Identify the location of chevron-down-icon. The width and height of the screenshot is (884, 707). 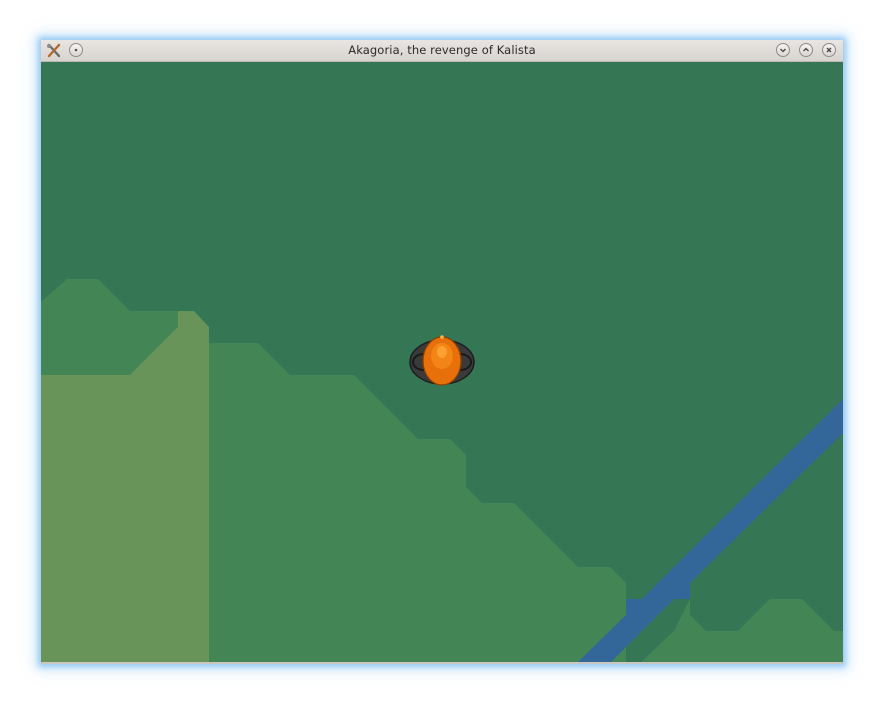
(783, 50).